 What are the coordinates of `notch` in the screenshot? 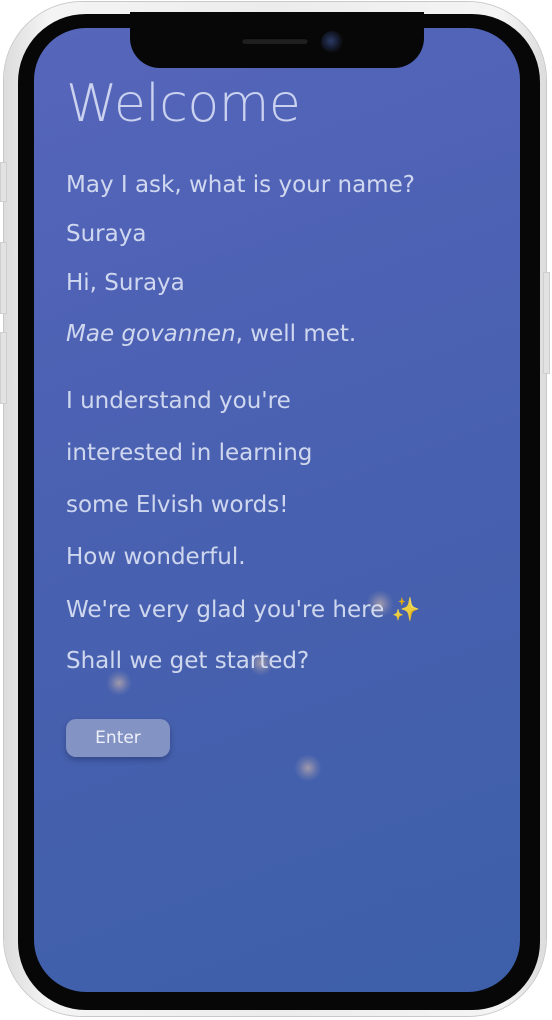 It's located at (277, 40).